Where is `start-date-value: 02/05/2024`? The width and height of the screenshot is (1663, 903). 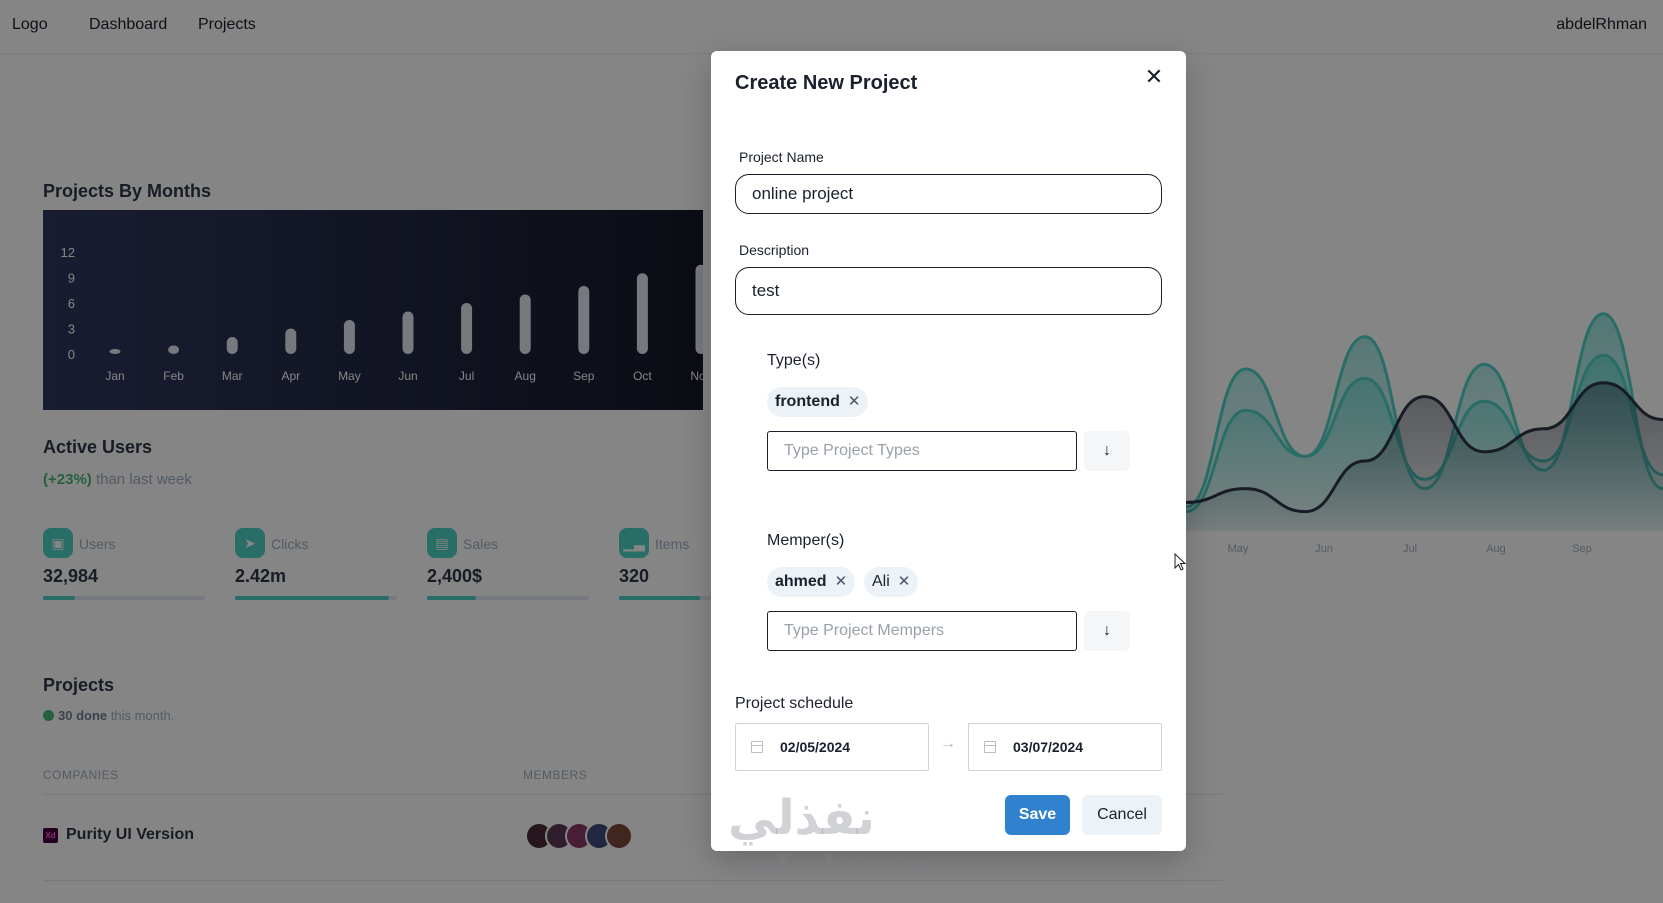 start-date-value: 02/05/2024 is located at coordinates (815, 747).